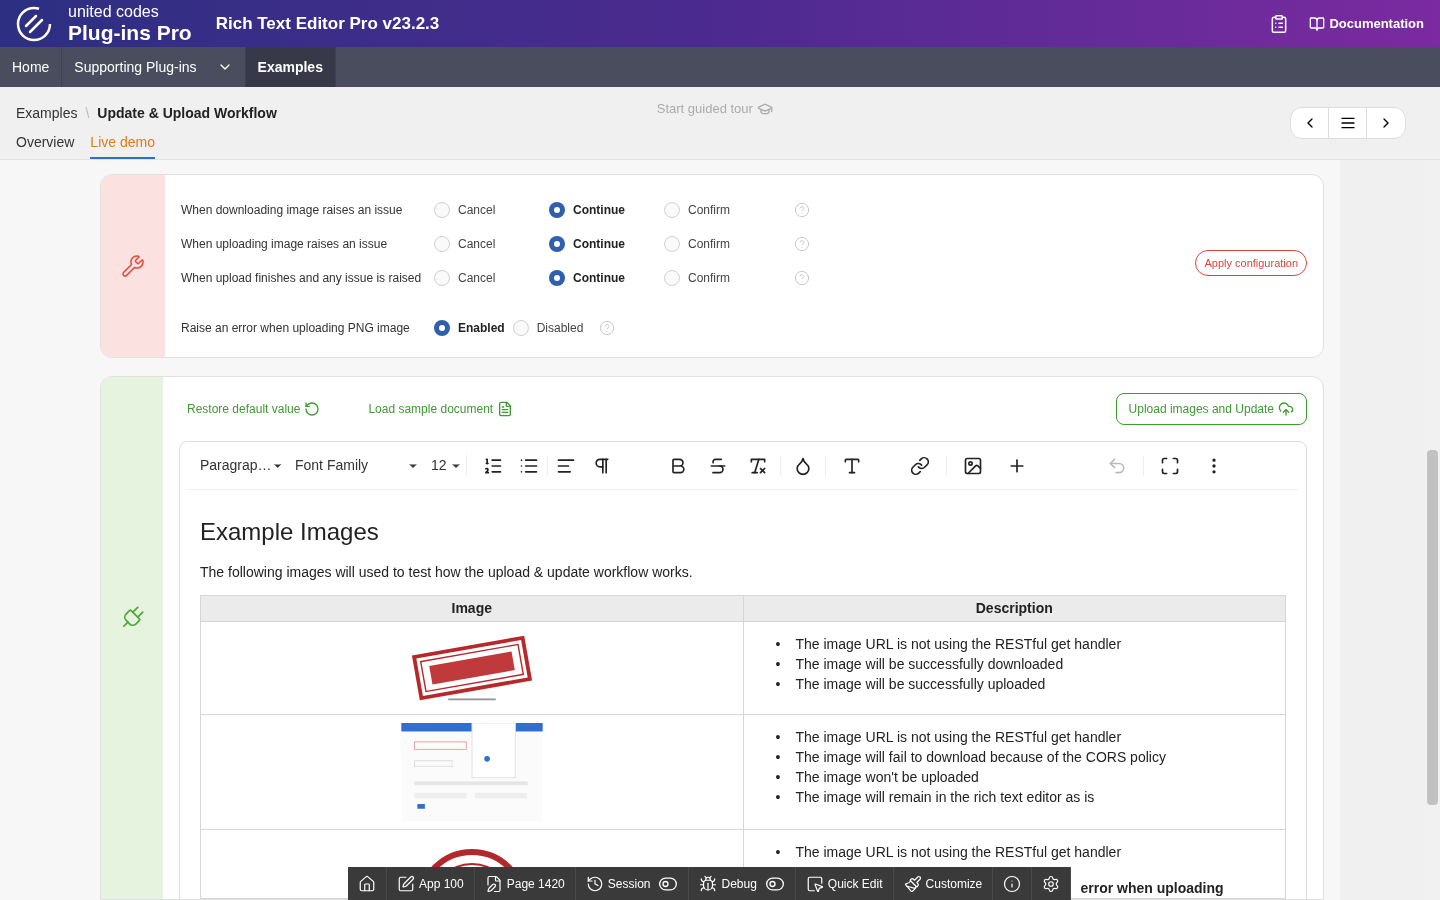  Describe the element at coordinates (130, 32) in the screenshot. I see `logo-title: Plug-ins Pro` at that location.